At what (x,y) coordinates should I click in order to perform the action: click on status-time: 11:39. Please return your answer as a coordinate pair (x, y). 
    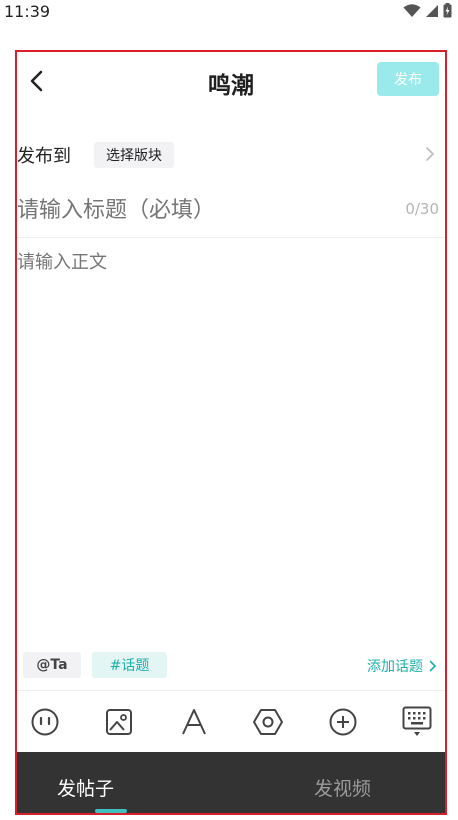
    Looking at the image, I should click on (27, 11).